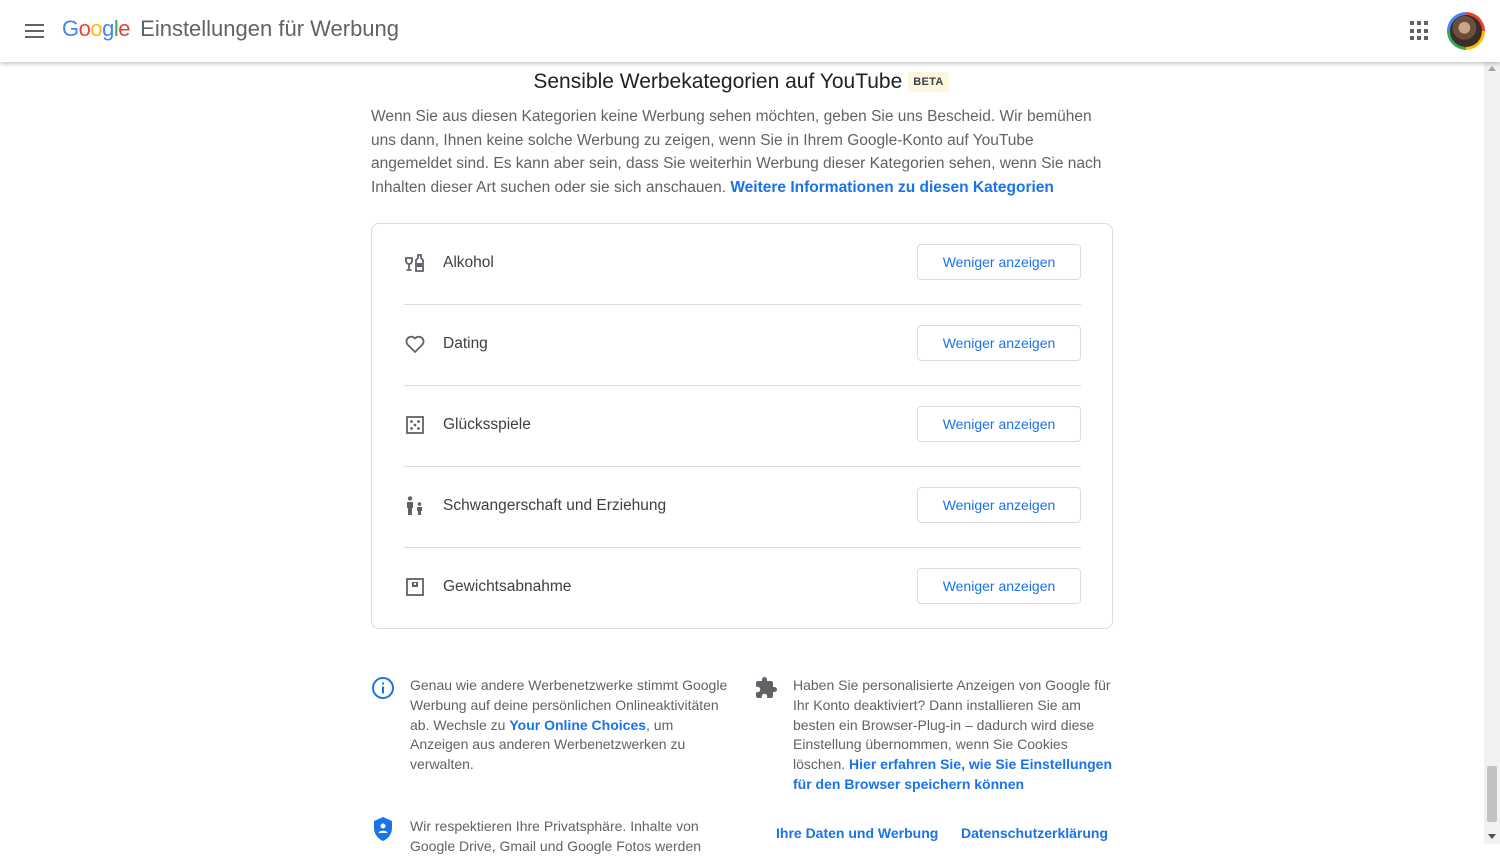 Image resolution: width=1500 pixels, height=857 pixels. I want to click on category-label: Alkohol, so click(468, 262).